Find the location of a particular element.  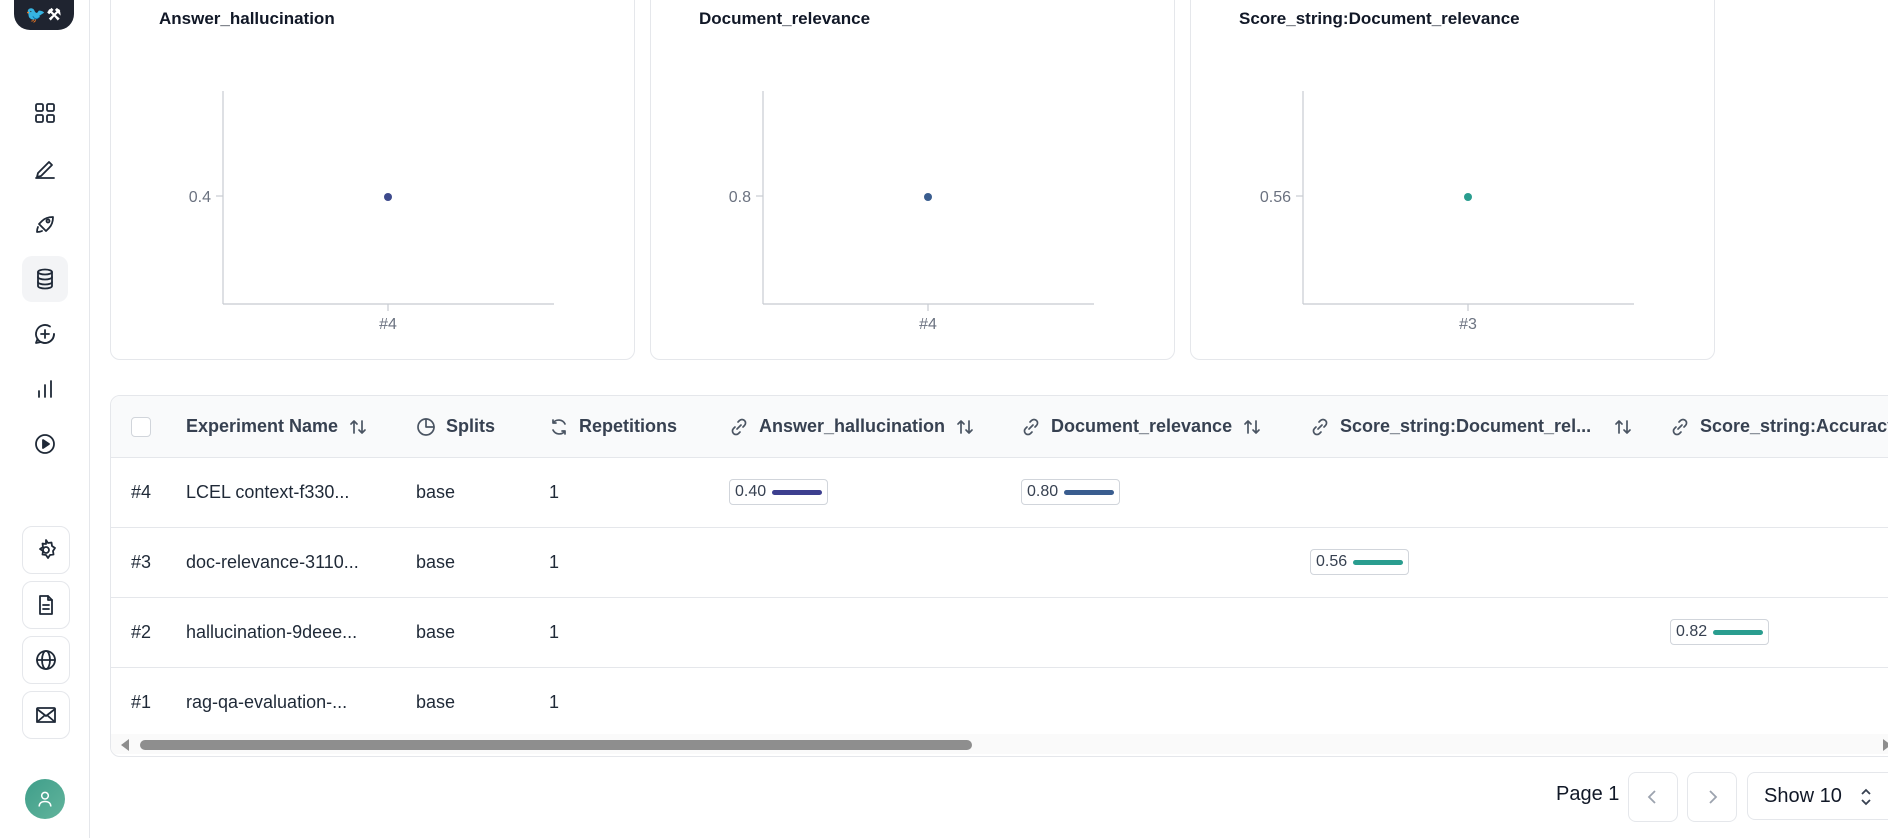

scroll-left-arrow is located at coordinates (125, 745).